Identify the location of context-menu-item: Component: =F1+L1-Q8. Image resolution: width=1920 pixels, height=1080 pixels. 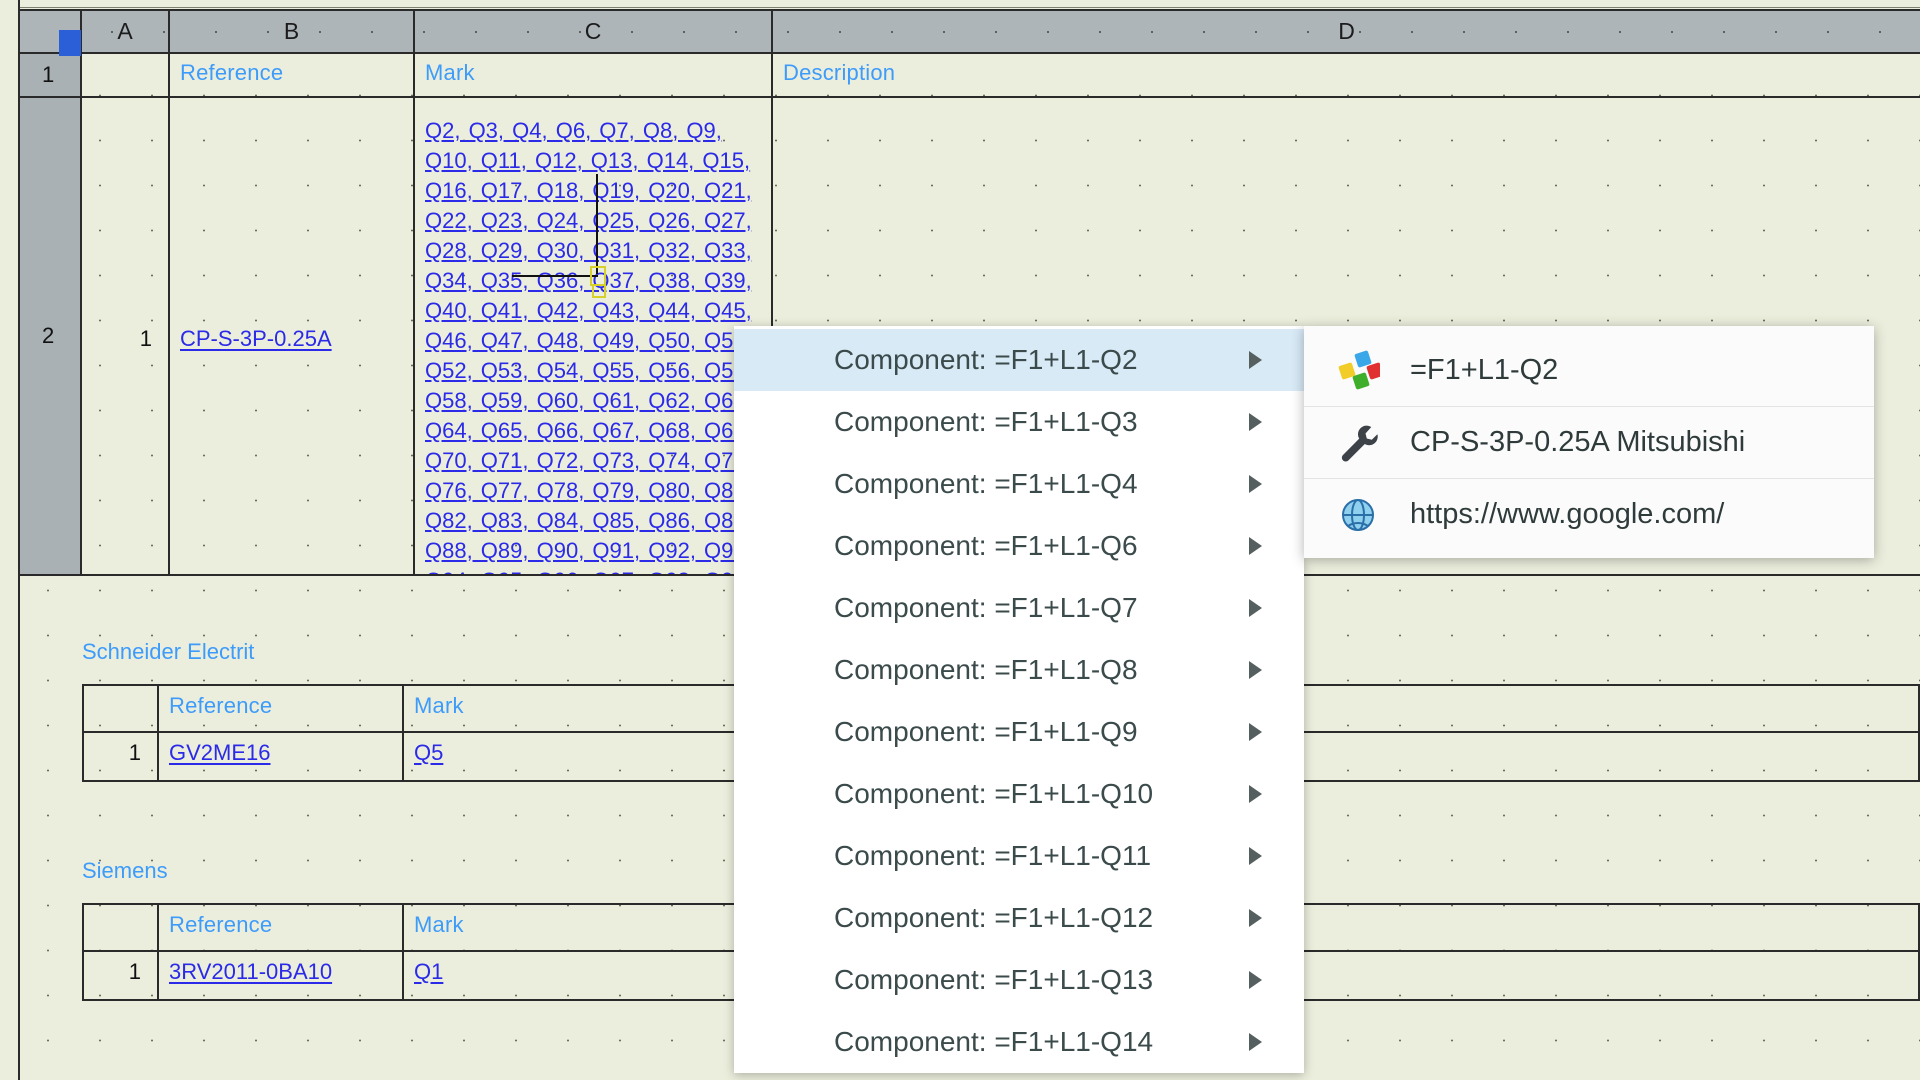
(1019, 670).